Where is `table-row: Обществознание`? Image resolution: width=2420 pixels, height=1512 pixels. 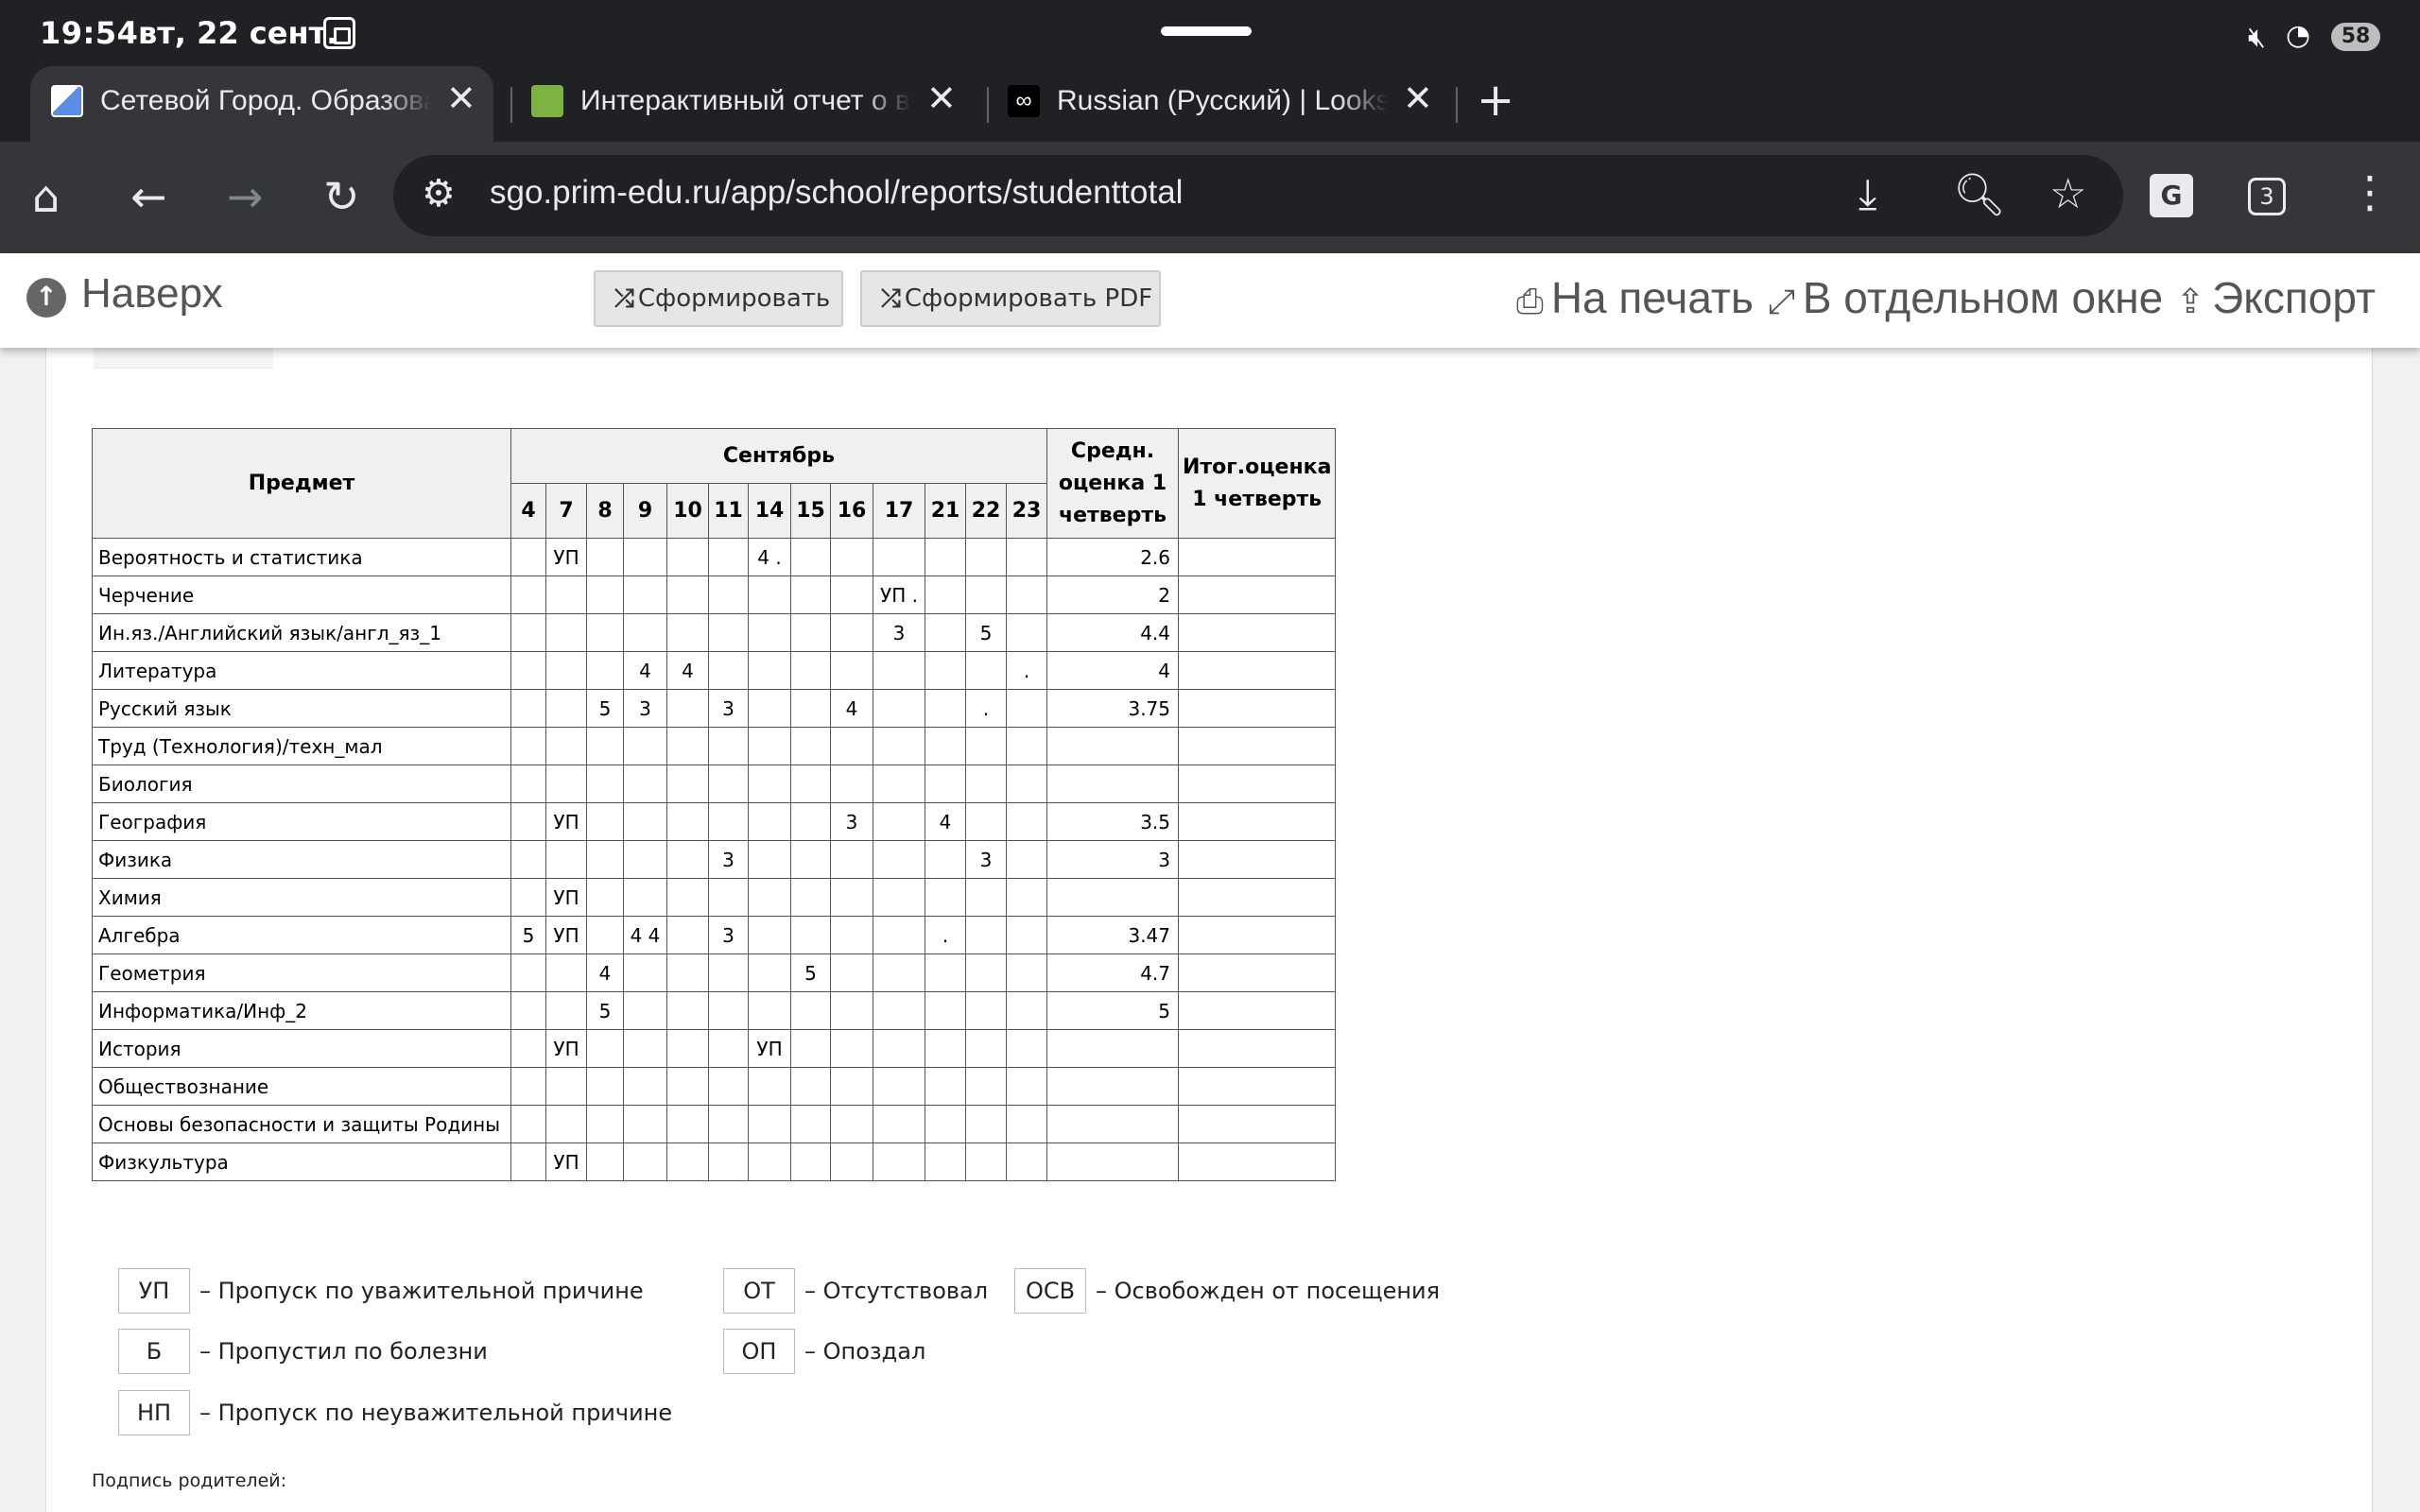
table-row: Обществознание is located at coordinates (714, 1086).